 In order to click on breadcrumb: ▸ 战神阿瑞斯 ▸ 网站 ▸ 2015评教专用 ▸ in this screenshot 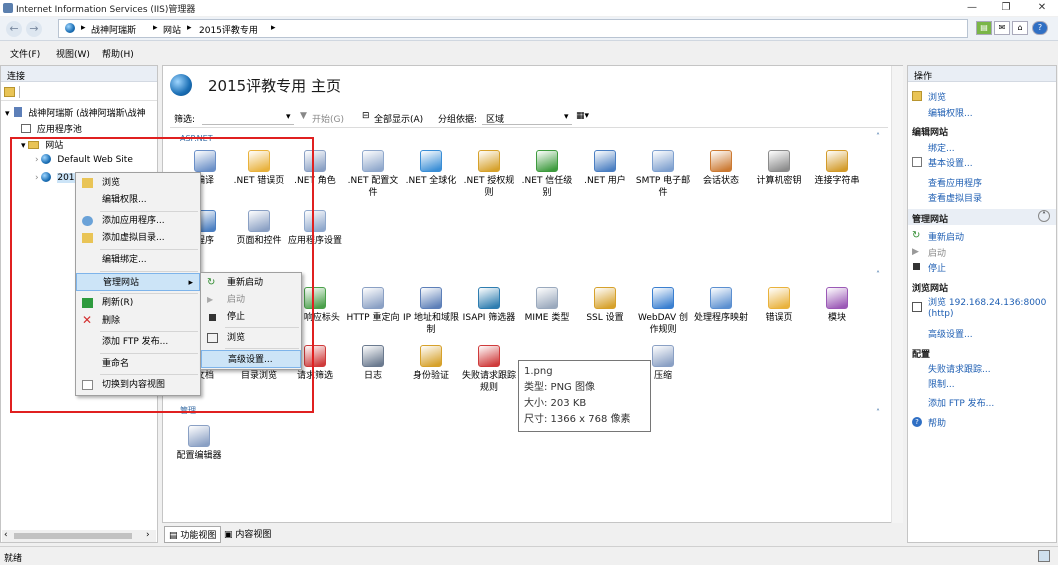, I will do `click(513, 28)`.